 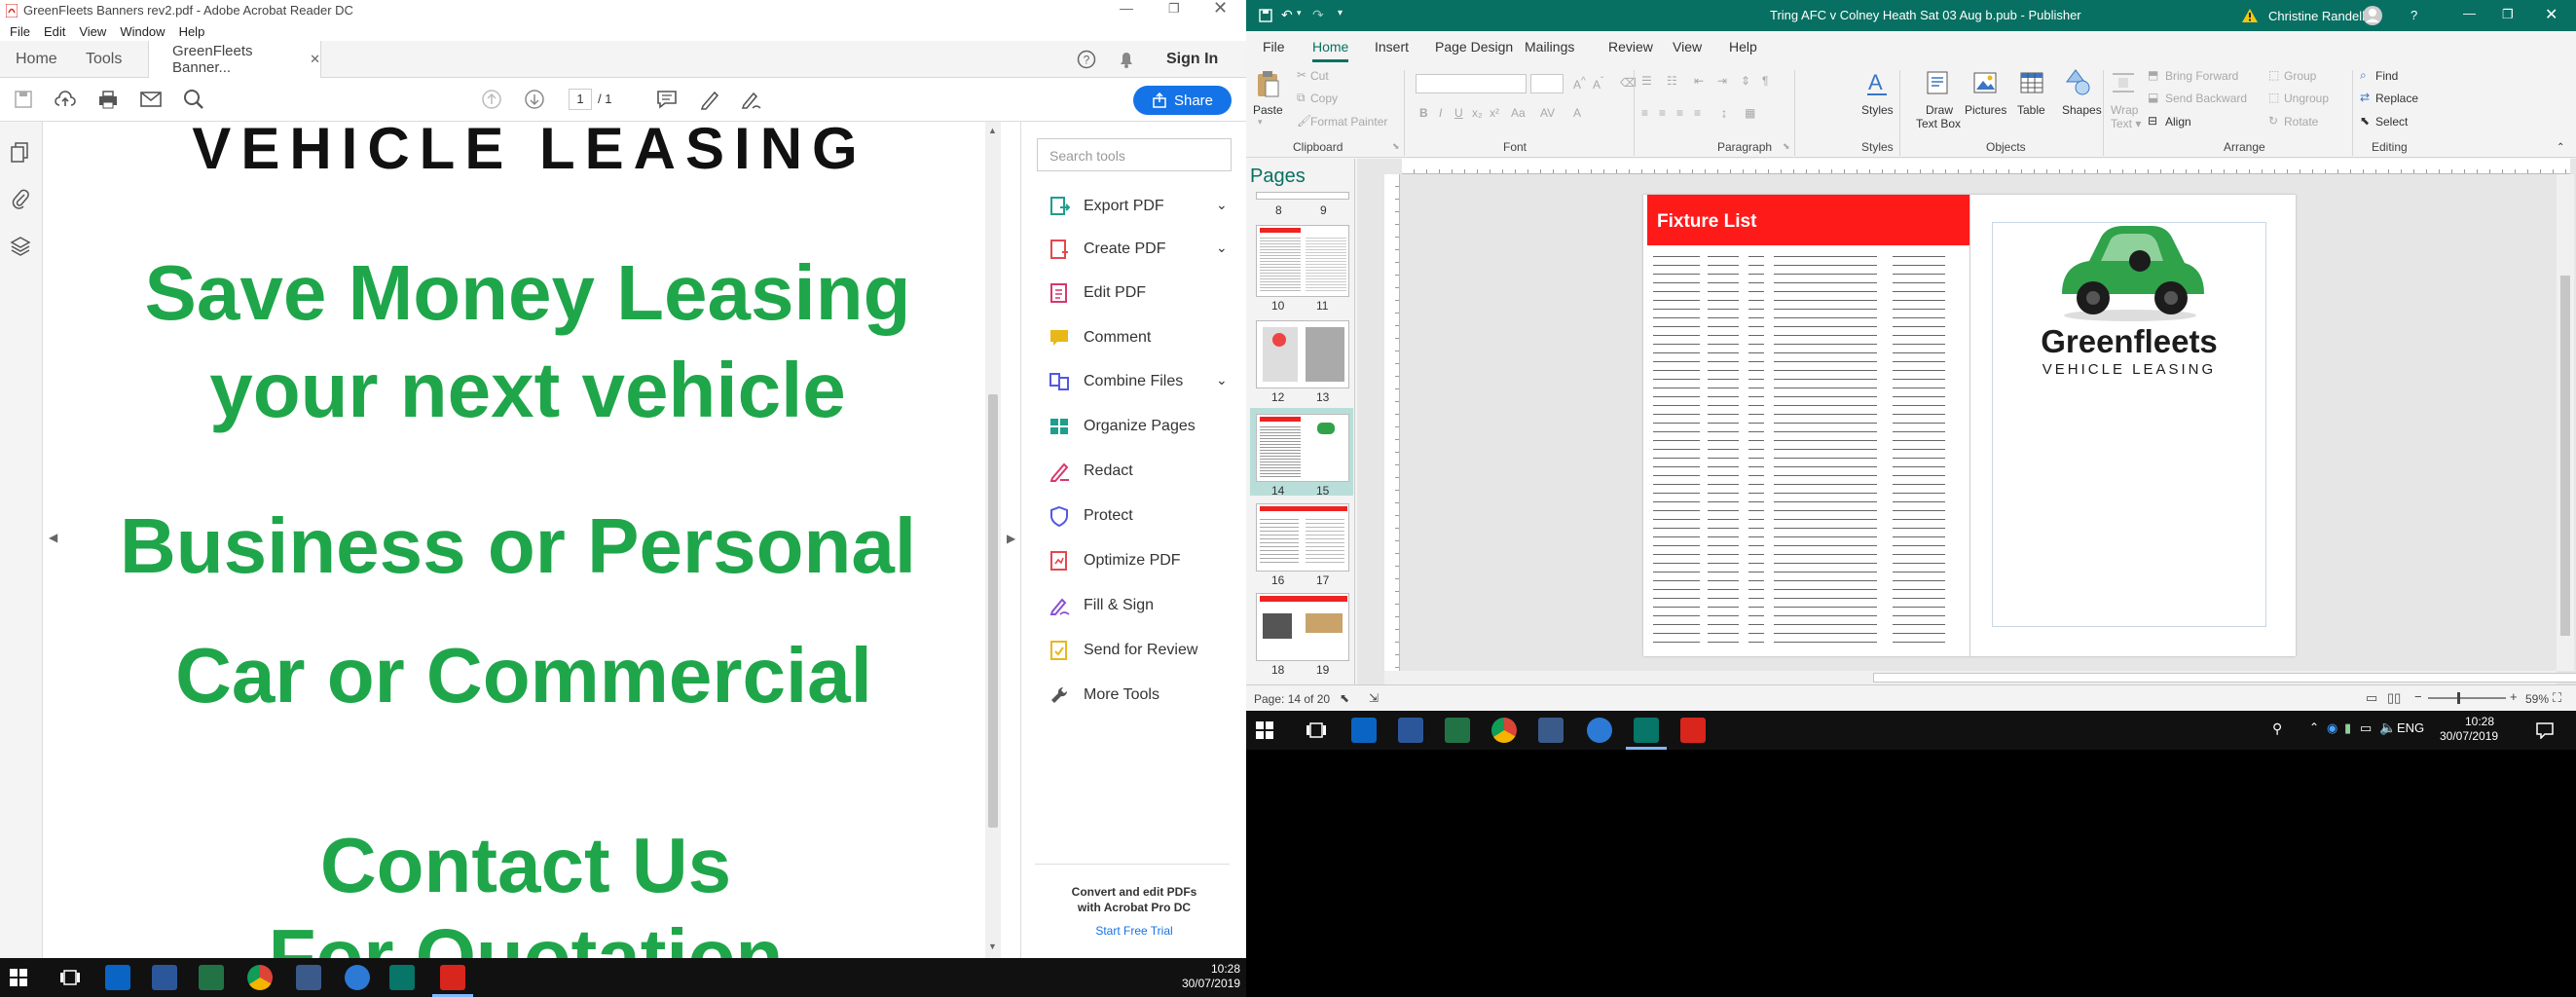 I want to click on zoom-in-icon: +, so click(x=2514, y=696).